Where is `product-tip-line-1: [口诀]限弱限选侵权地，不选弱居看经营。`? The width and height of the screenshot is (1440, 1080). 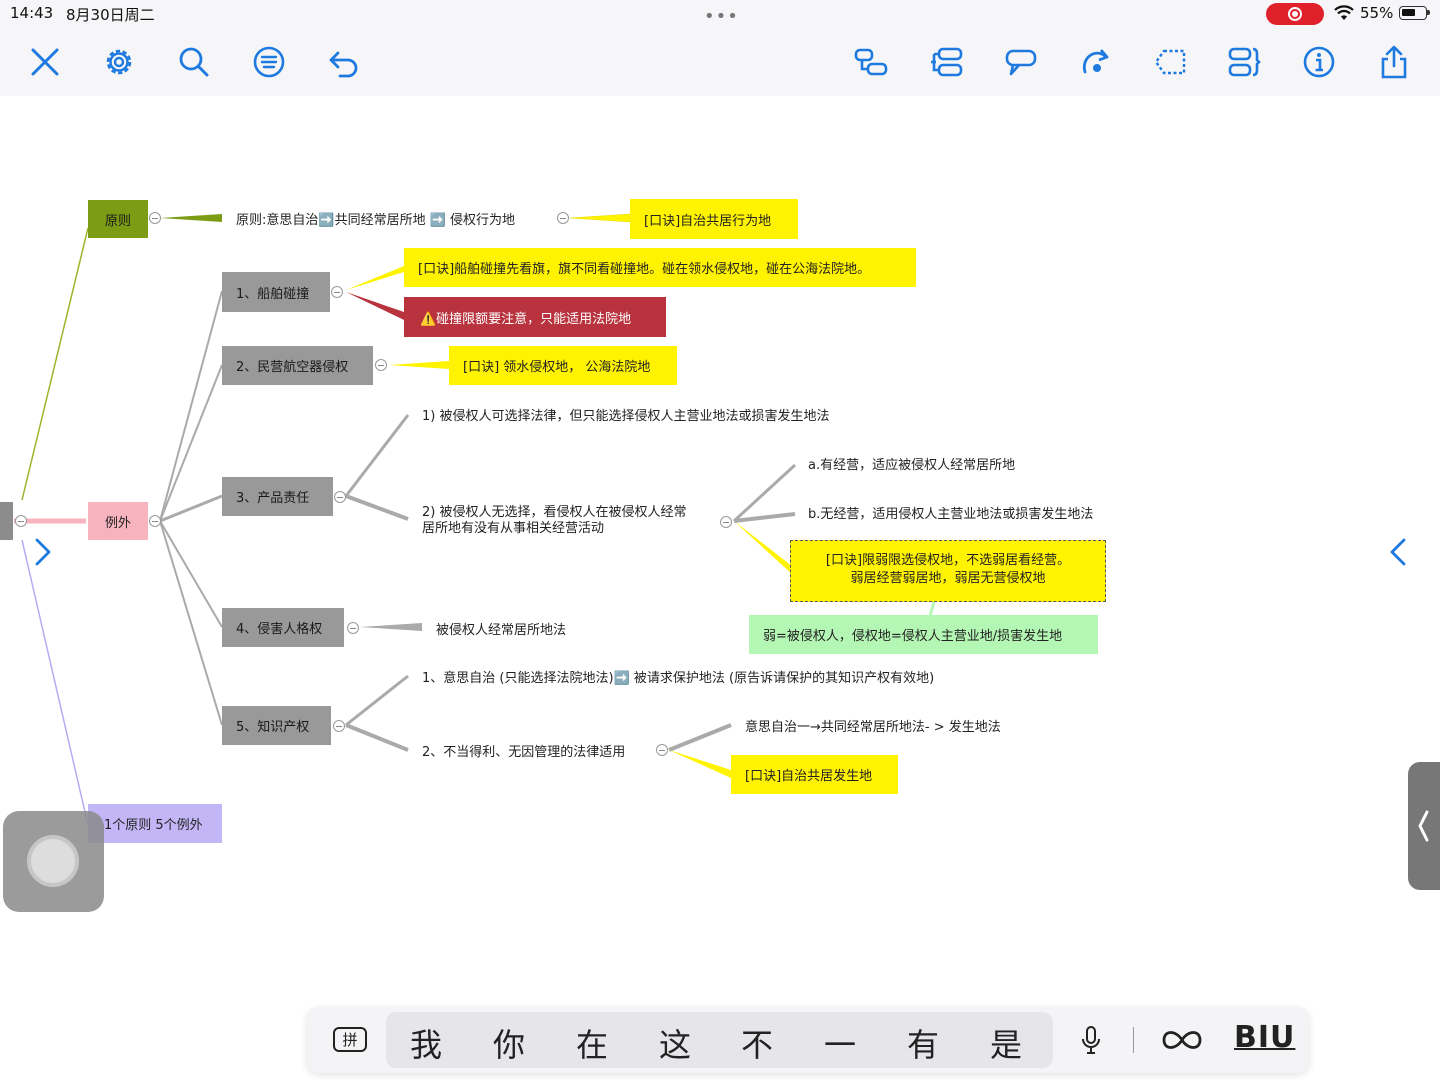 product-tip-line-1: [口诀]限弱限选侵权地，不选弱居看经营。 is located at coordinates (948, 560).